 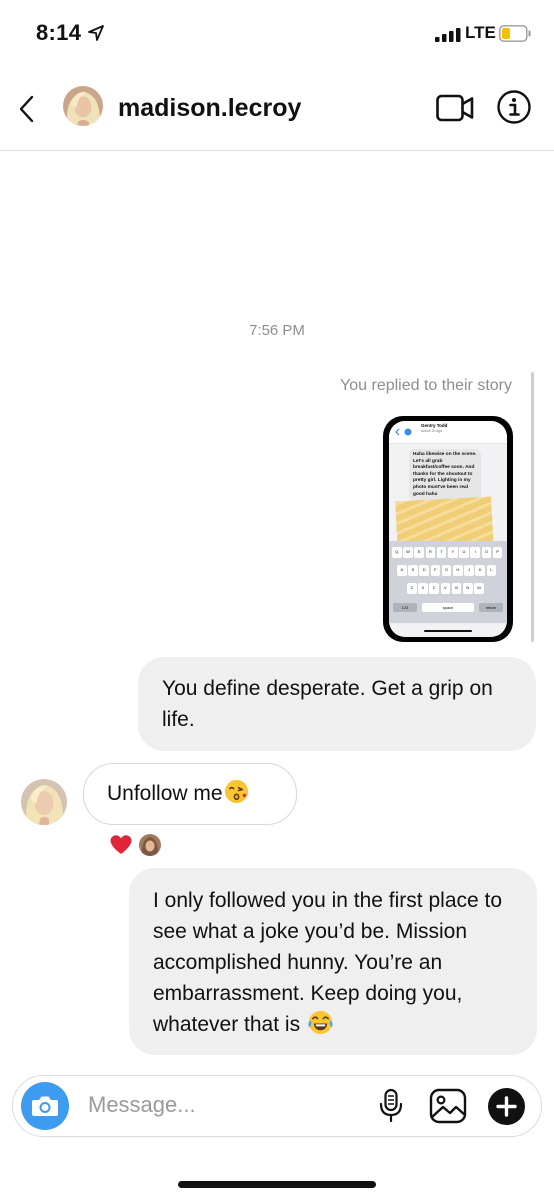 I want to click on info-icon, so click(x=514, y=107).